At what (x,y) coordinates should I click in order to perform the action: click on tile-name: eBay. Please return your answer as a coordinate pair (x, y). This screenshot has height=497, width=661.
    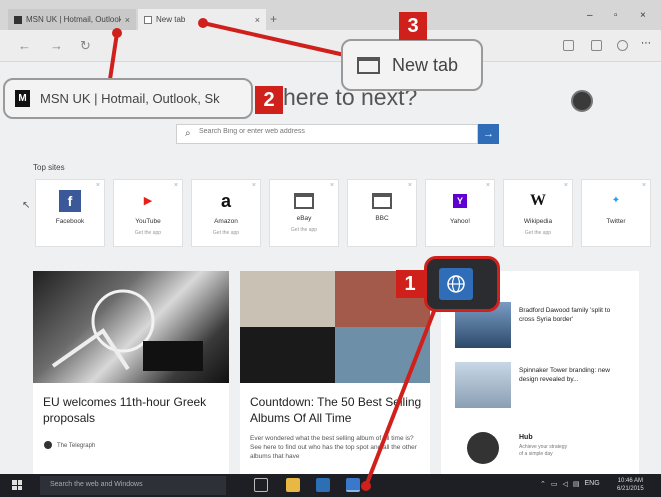
    Looking at the image, I should click on (304, 218).